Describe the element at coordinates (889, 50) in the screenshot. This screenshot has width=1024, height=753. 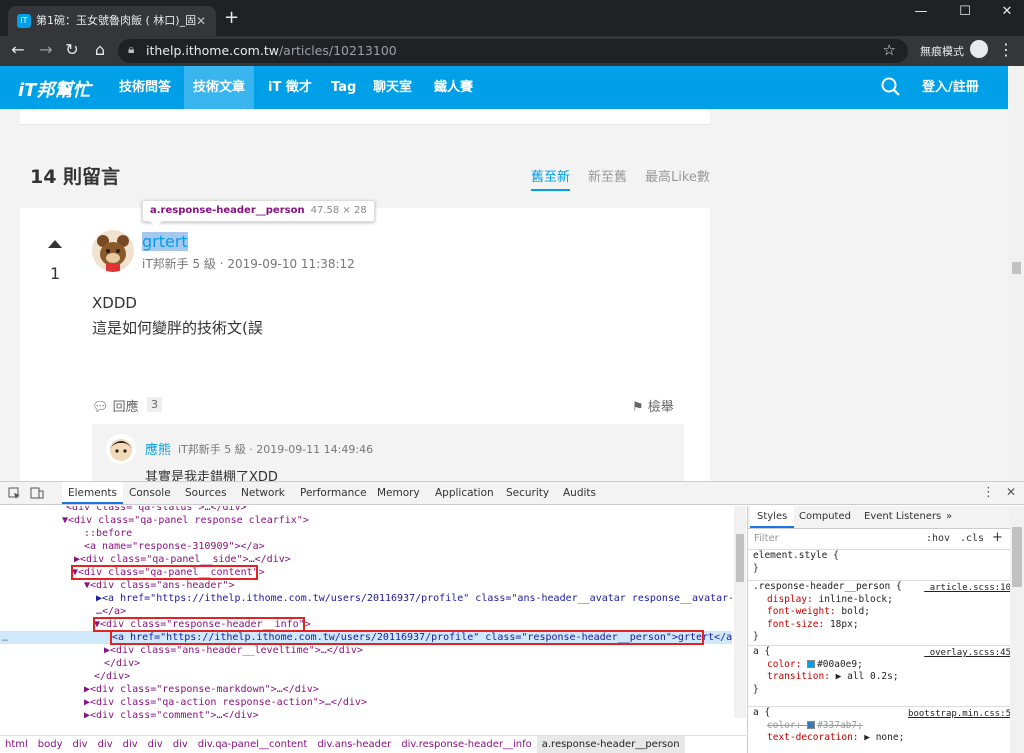
I see `bookmark-star-icon: ☆` at that location.